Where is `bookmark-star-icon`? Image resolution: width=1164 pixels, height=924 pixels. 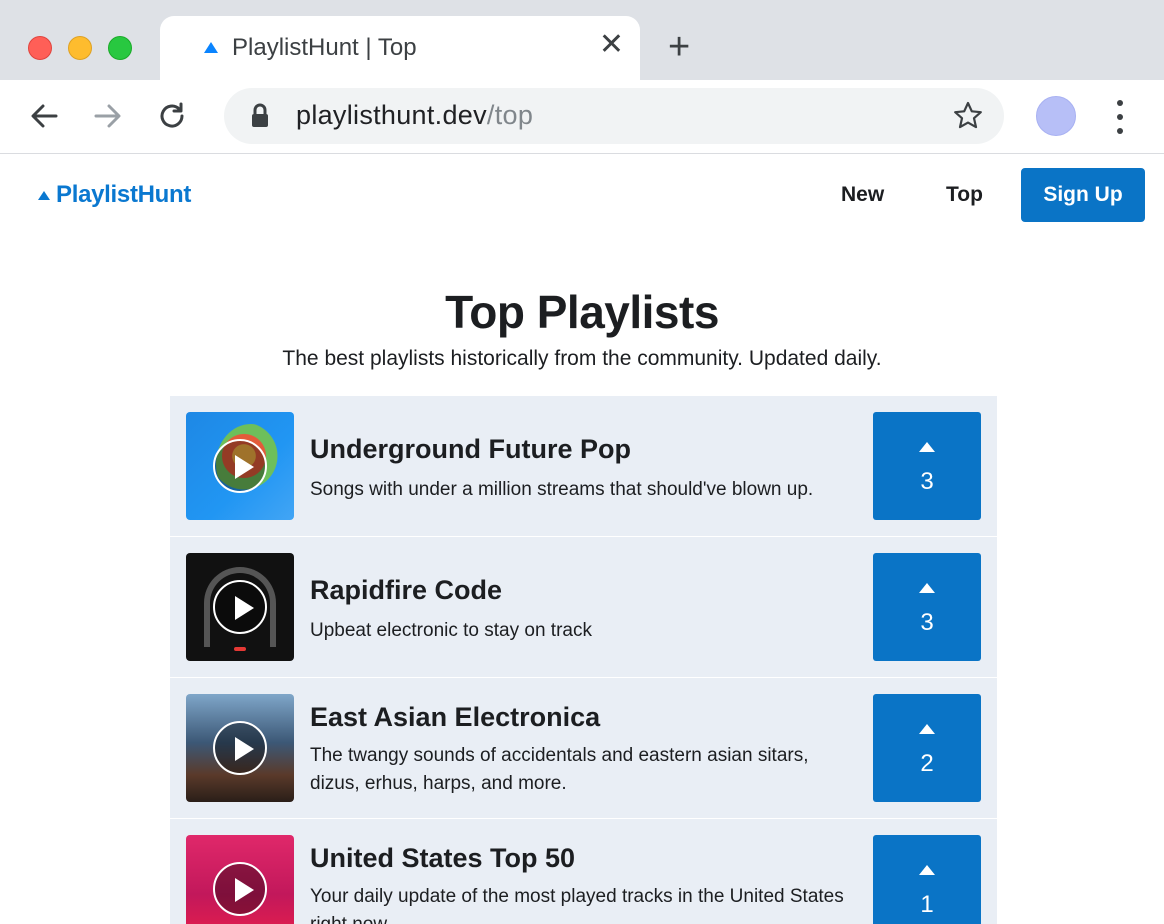 bookmark-star-icon is located at coordinates (968, 118).